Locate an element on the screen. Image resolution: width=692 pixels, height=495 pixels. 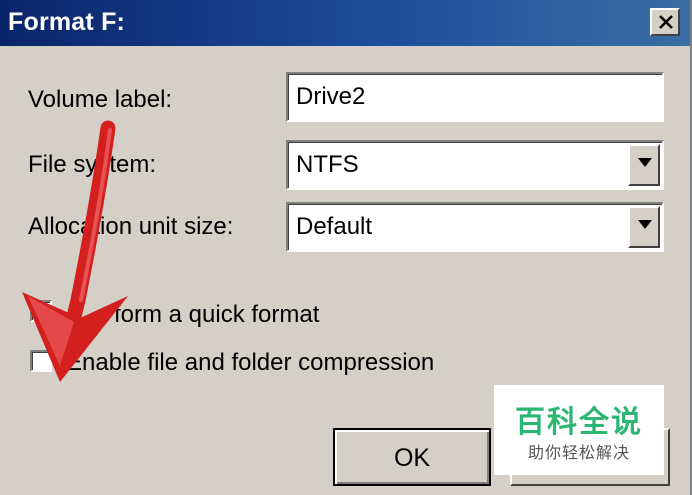
file-system-caption: File system: is located at coordinates (92, 164).